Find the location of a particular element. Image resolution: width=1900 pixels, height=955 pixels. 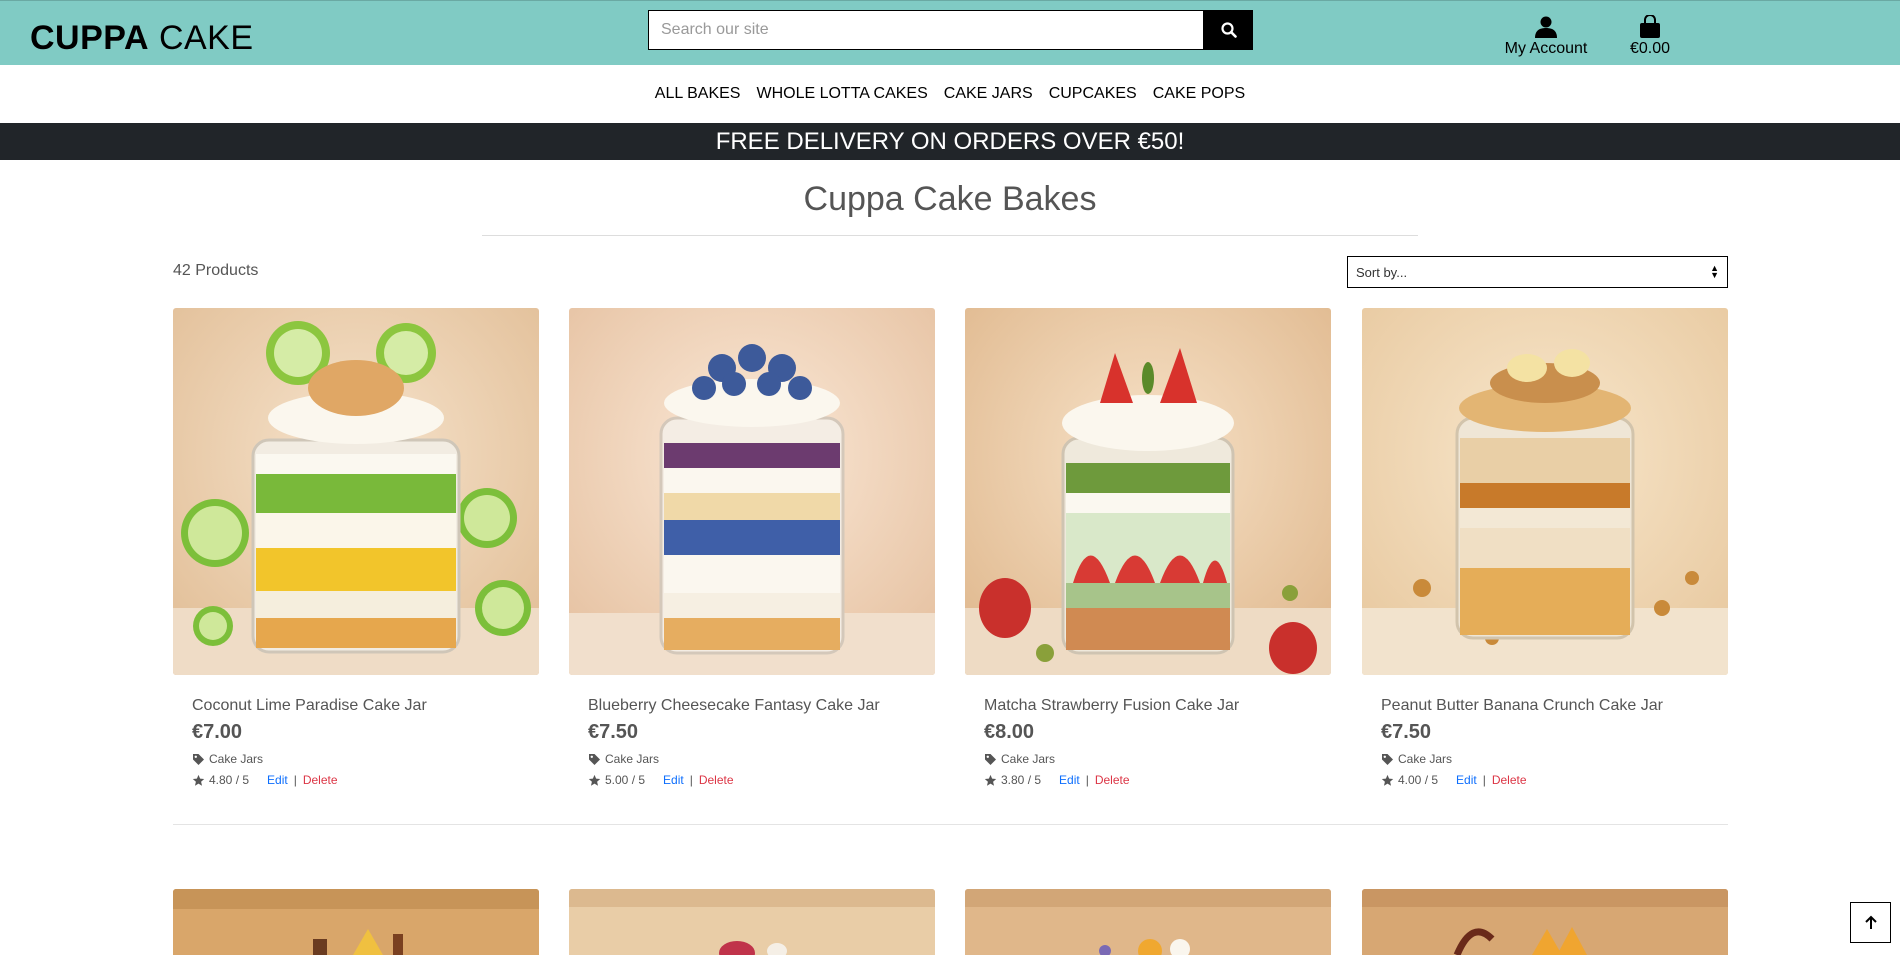

product-rating: 3.80 / 5 Edit | Delete is located at coordinates (1154, 780).